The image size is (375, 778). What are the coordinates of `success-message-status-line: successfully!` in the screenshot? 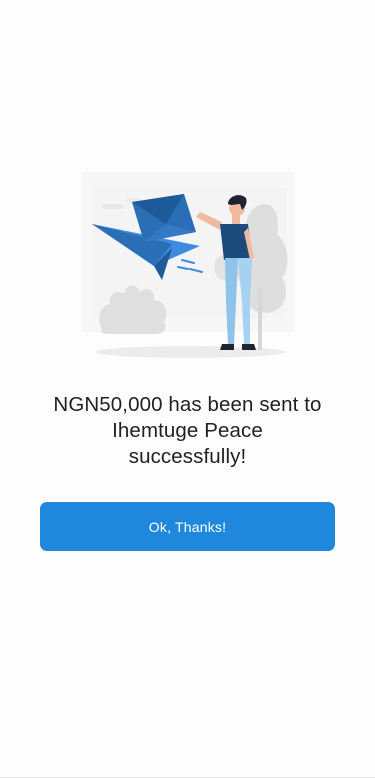 It's located at (187, 456).